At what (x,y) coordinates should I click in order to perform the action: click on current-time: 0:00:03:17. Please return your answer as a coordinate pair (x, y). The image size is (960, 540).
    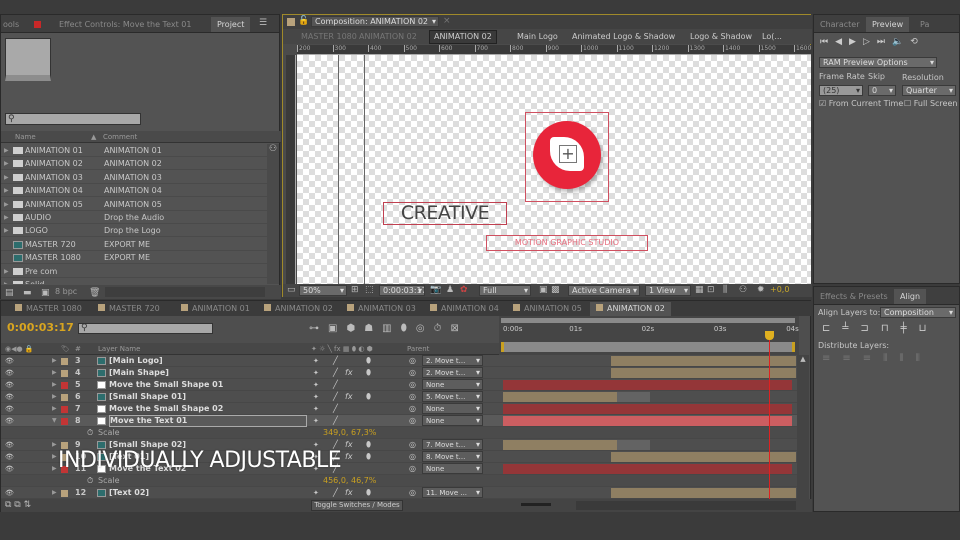
    Looking at the image, I should click on (40, 327).